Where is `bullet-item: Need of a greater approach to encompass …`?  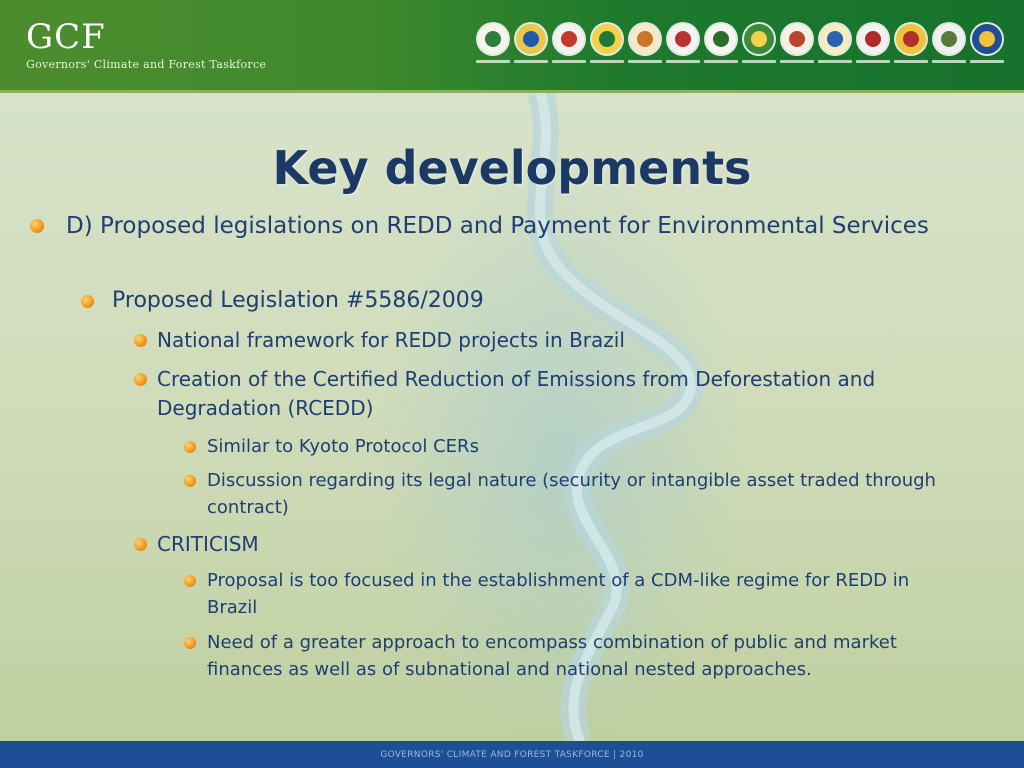 bullet-item: Need of a greater approach to encompass … is located at coordinates (565, 656).